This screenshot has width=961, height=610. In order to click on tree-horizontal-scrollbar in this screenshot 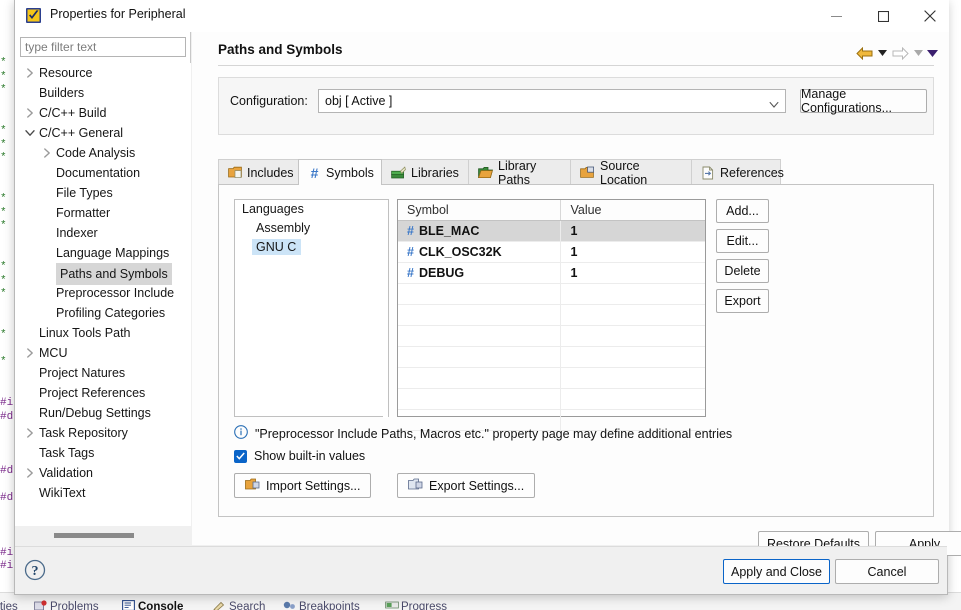, I will do `click(103, 535)`.